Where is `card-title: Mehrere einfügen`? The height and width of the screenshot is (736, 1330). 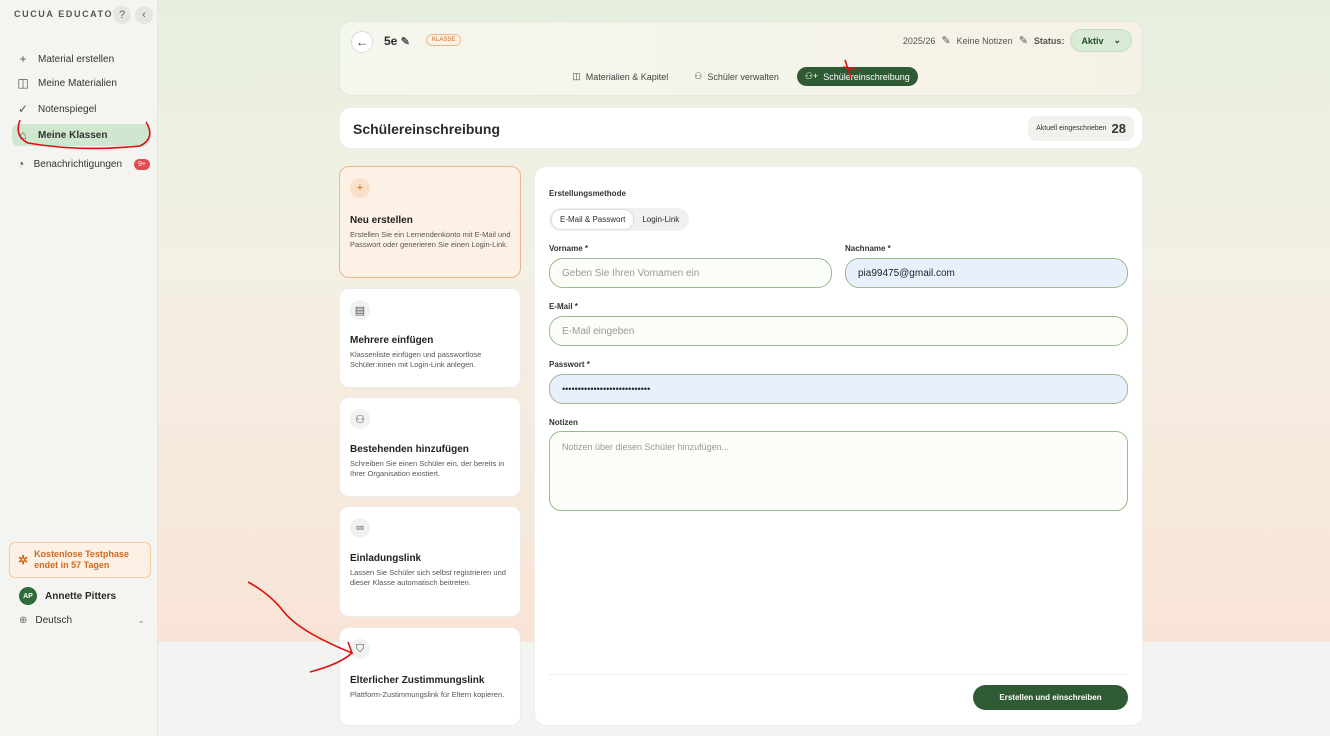
card-title: Mehrere einfügen is located at coordinates (392, 340).